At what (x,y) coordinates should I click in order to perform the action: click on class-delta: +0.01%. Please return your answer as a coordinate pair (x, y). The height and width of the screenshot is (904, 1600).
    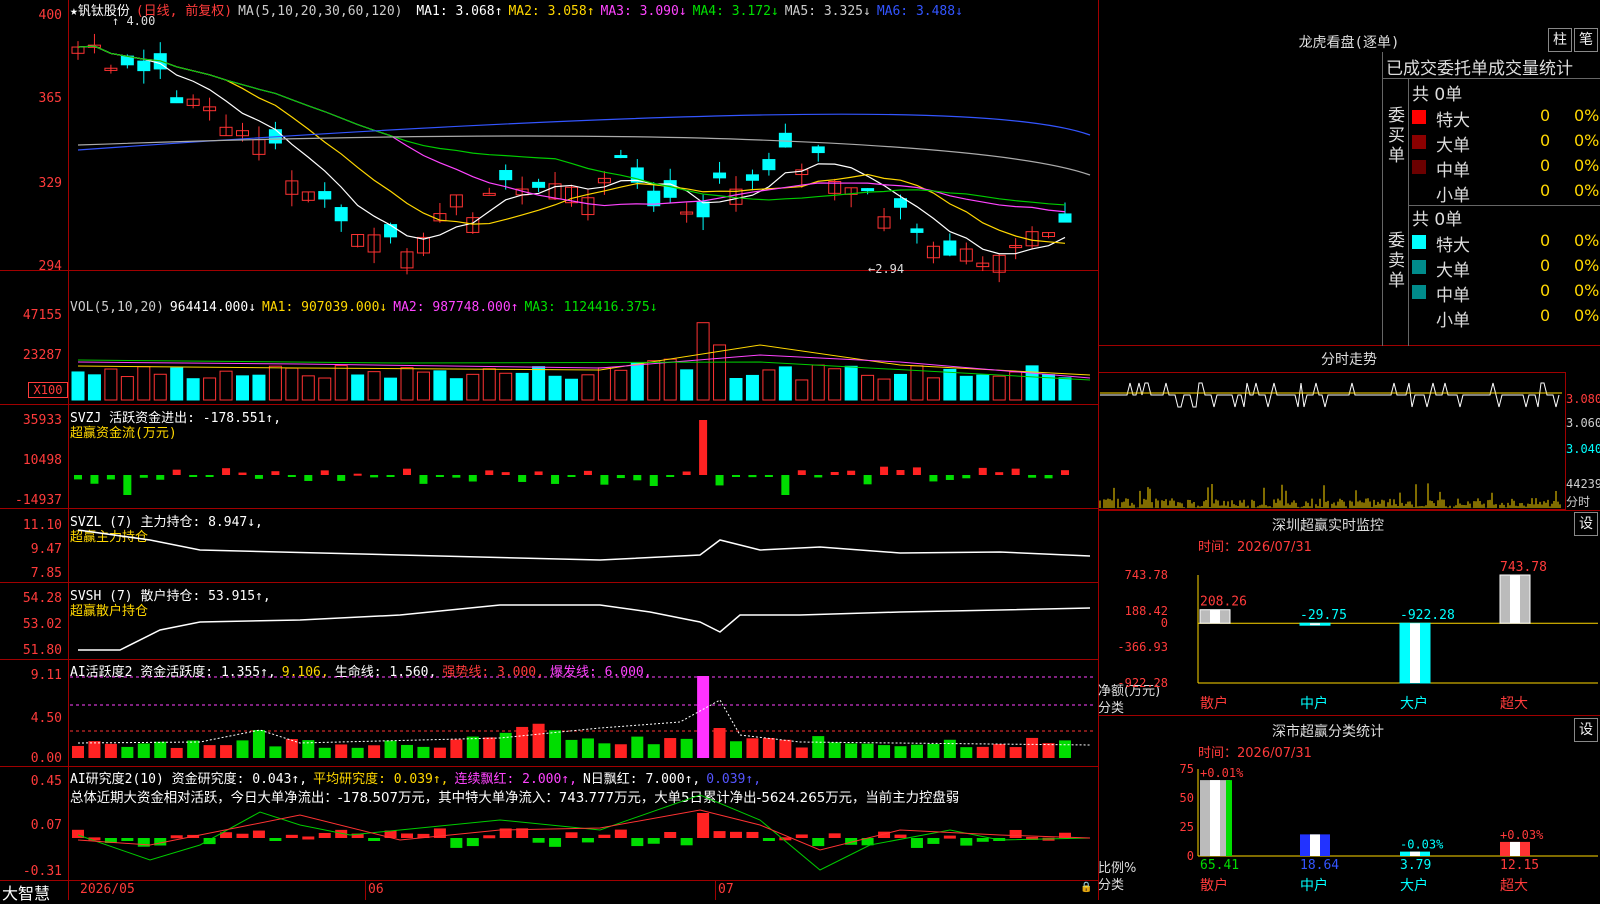
    Looking at the image, I should click on (1222, 773).